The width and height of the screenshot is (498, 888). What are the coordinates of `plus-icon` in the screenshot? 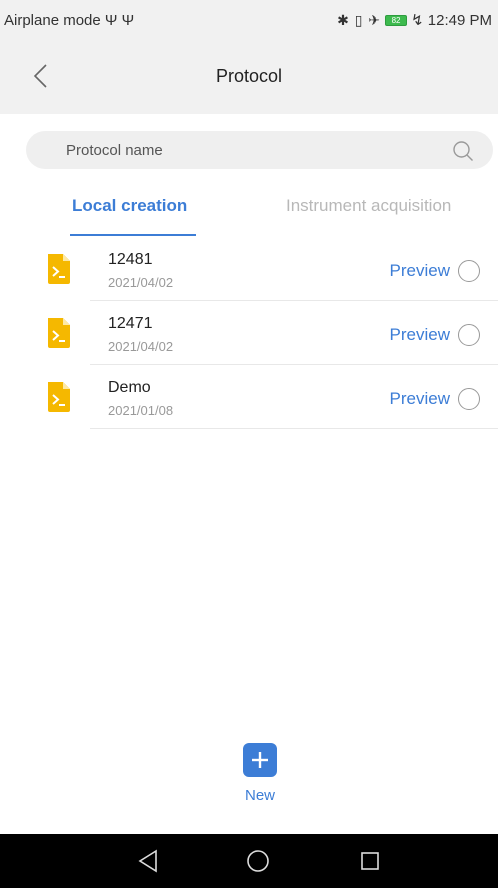 It's located at (260, 760).